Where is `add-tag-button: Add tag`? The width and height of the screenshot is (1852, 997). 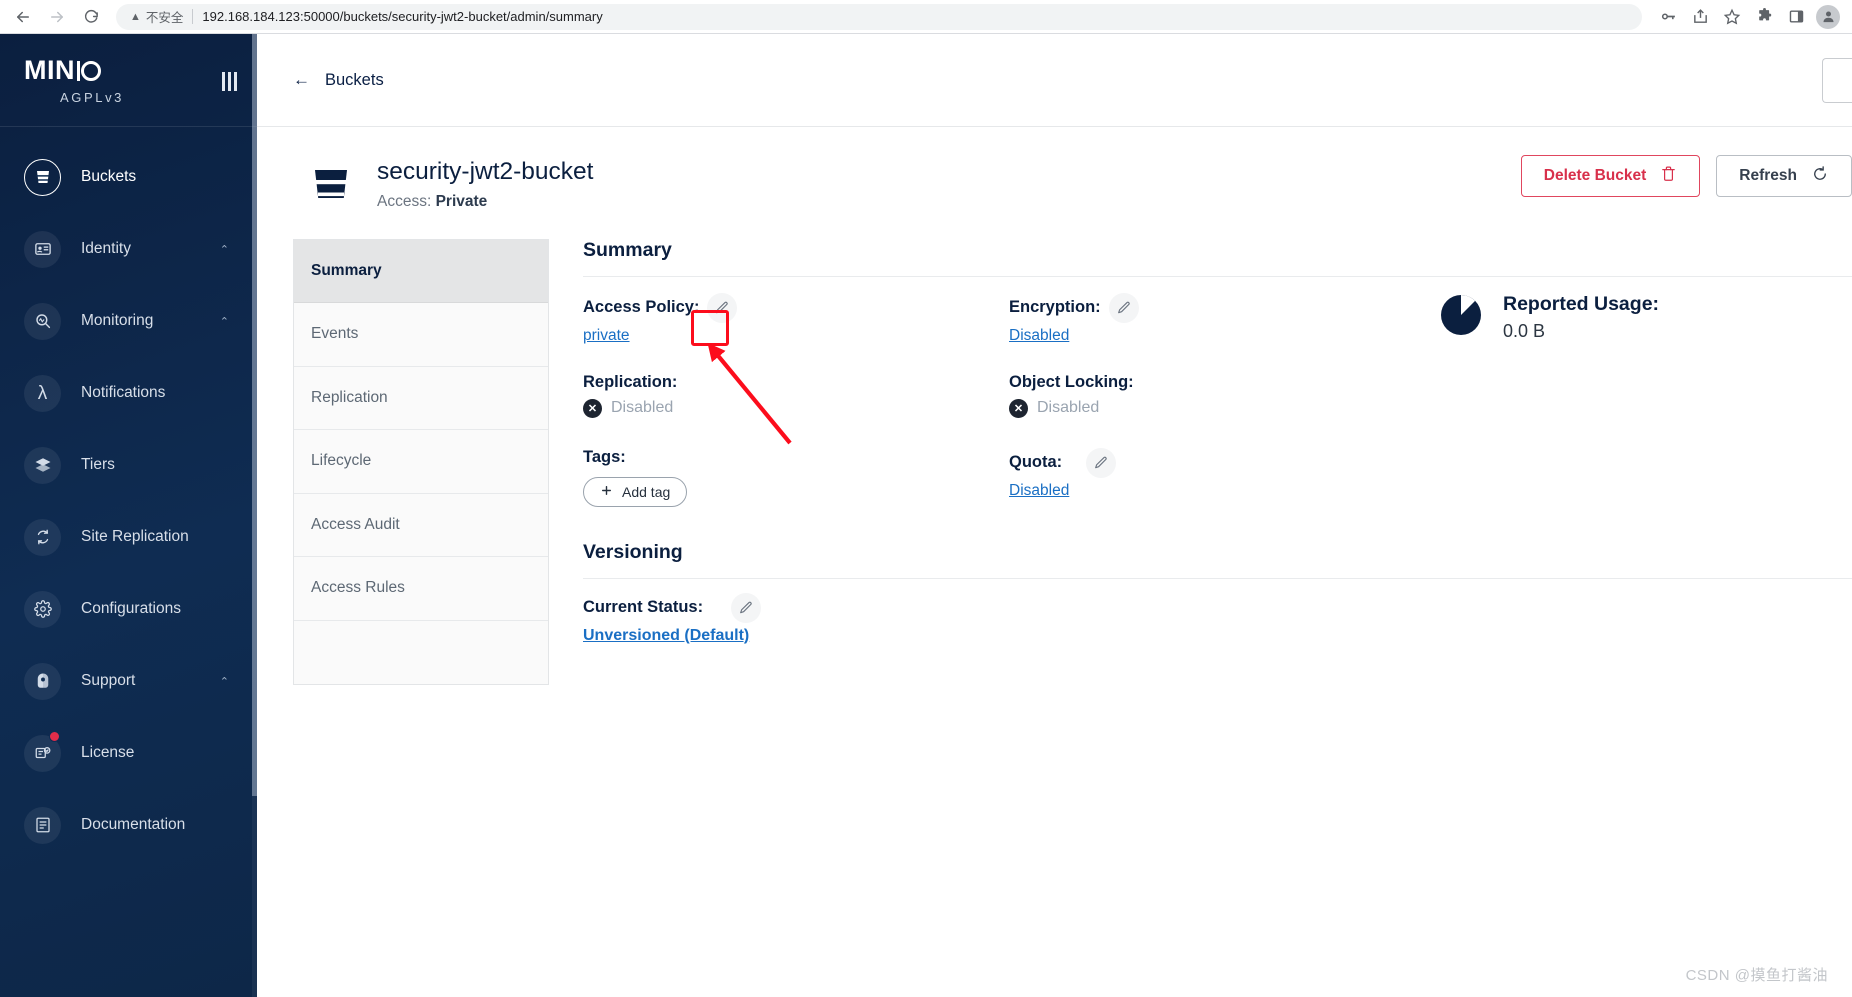 add-tag-button: Add tag is located at coordinates (635, 491).